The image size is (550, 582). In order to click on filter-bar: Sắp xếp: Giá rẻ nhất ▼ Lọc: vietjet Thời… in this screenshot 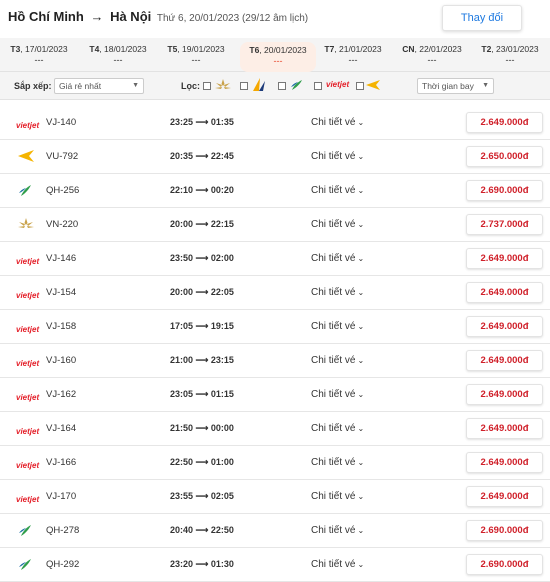, I will do `click(275, 86)`.